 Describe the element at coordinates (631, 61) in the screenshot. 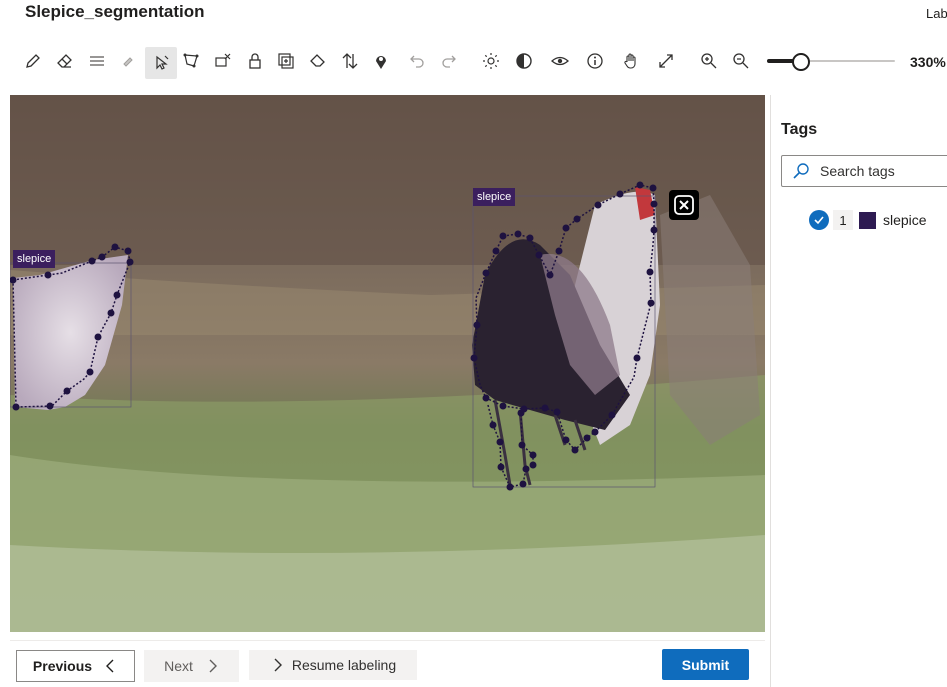

I see `hand-icon` at that location.